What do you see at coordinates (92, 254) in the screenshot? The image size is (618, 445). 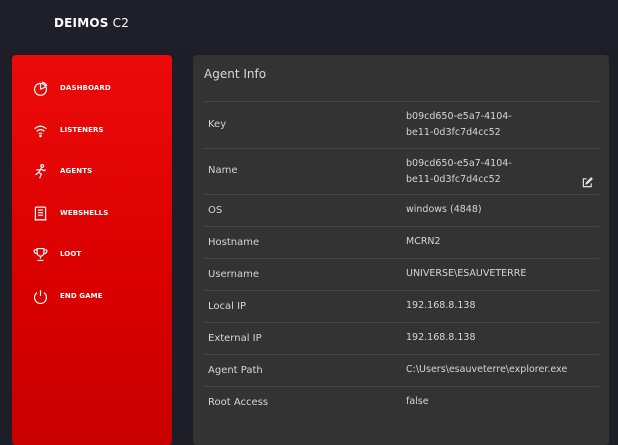 I see `sidebar-item-loot: LOOT` at bounding box center [92, 254].